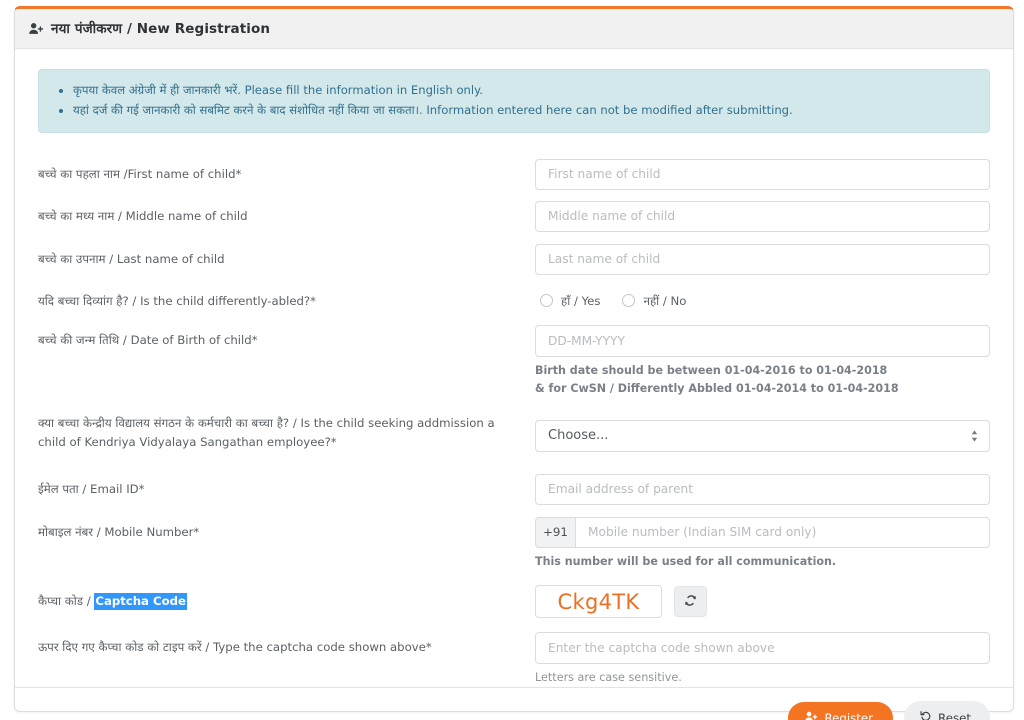  What do you see at coordinates (849, 715) in the screenshot?
I see `register-button-label: Register` at bounding box center [849, 715].